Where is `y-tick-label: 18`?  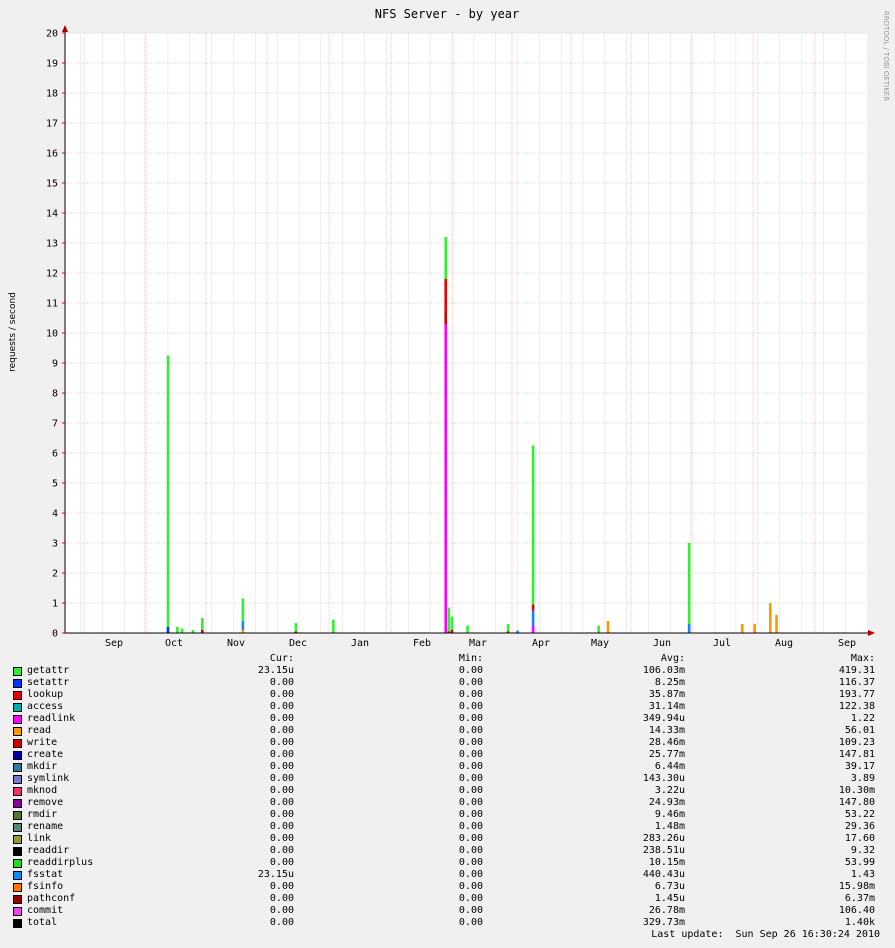
y-tick-label: 18 is located at coordinates (52, 94).